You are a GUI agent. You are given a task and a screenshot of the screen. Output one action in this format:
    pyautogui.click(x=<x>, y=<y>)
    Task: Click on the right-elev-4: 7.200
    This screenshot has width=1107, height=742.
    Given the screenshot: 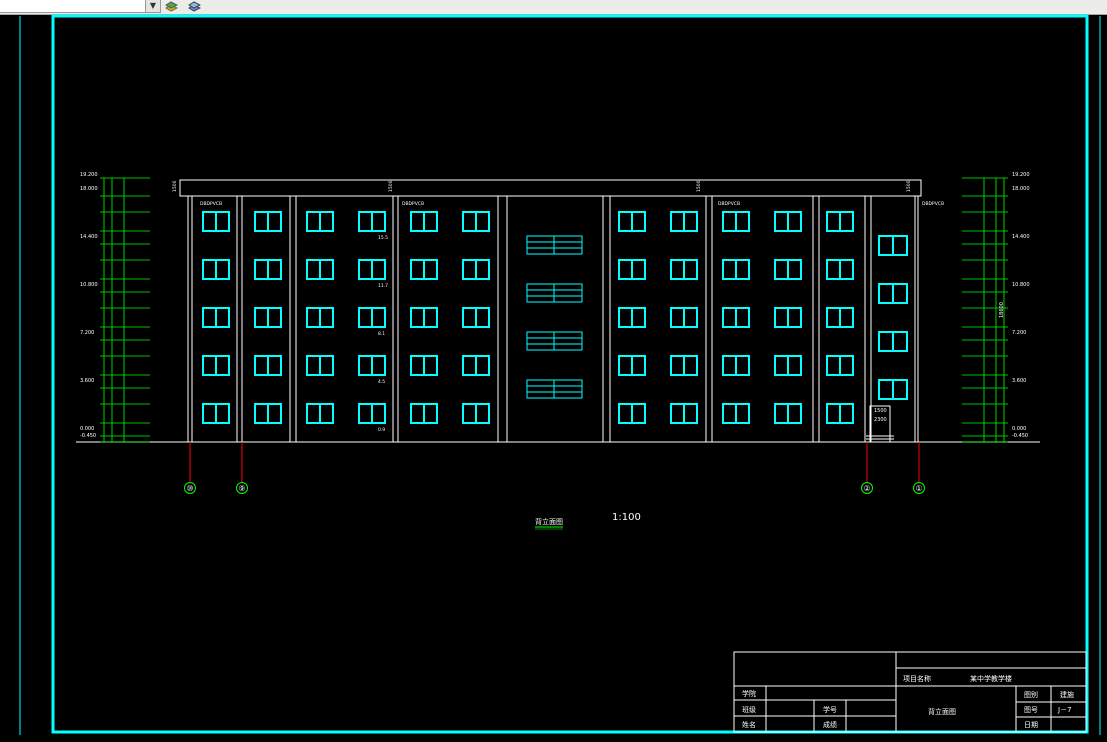 What is the action you would take?
    pyautogui.click(x=1019, y=333)
    